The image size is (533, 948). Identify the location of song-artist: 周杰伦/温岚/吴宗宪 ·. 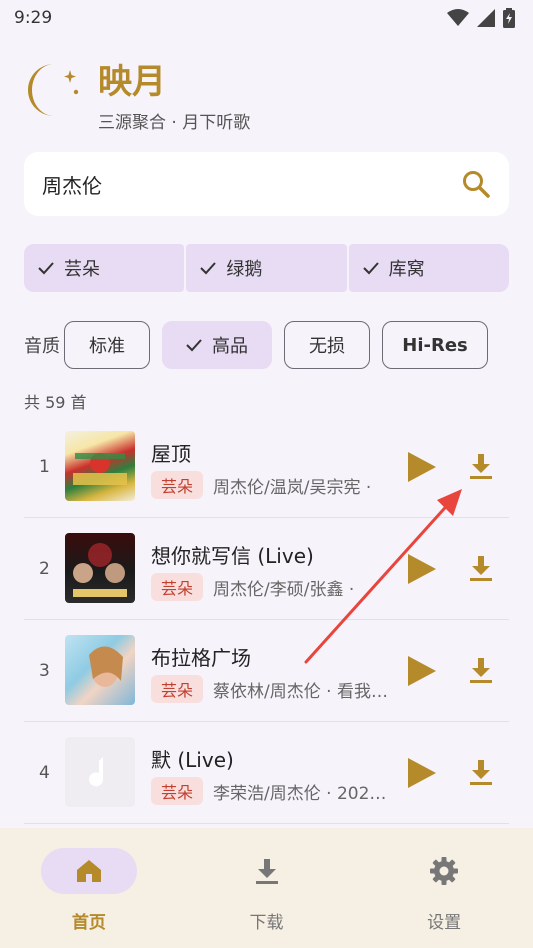
(292, 487).